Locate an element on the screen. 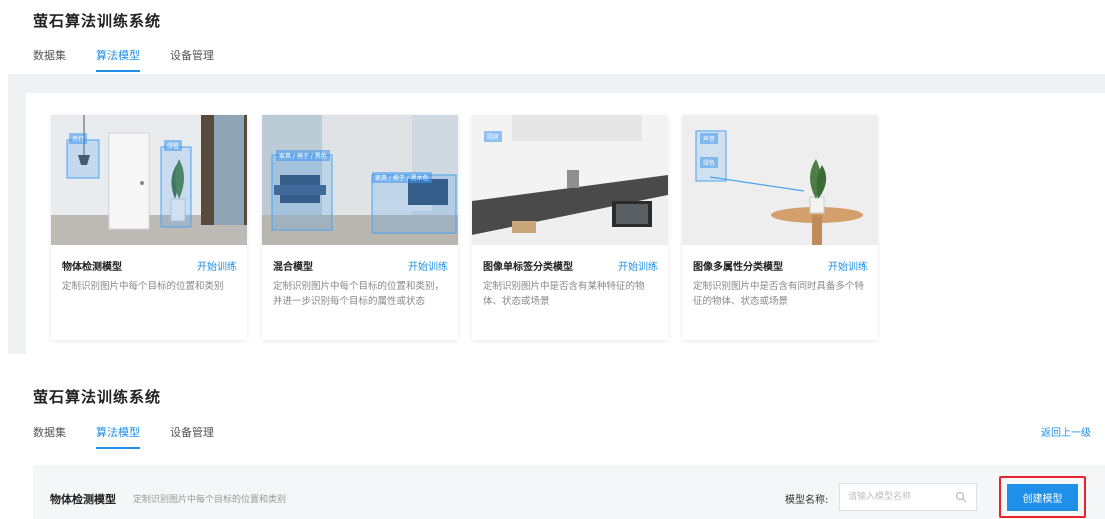 This screenshot has width=1105, height=519. model-title: 物体检测模型 is located at coordinates (83, 499).